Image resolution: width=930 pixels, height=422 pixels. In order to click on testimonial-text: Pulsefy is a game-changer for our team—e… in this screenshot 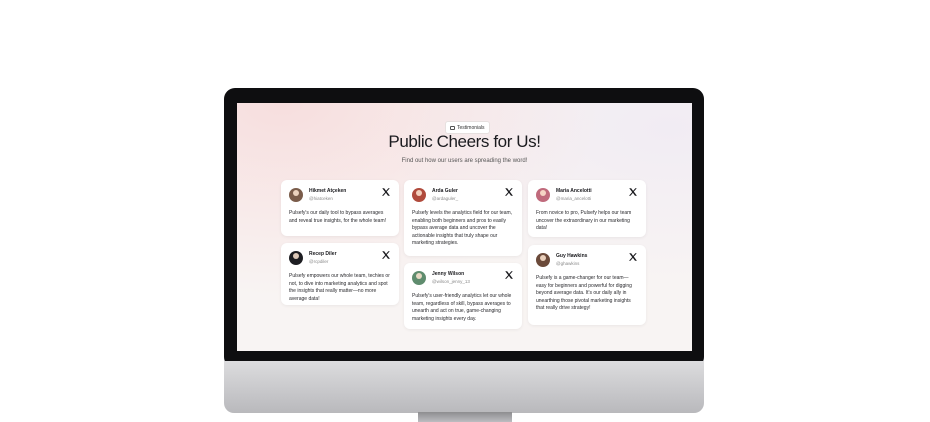, I will do `click(584, 293)`.